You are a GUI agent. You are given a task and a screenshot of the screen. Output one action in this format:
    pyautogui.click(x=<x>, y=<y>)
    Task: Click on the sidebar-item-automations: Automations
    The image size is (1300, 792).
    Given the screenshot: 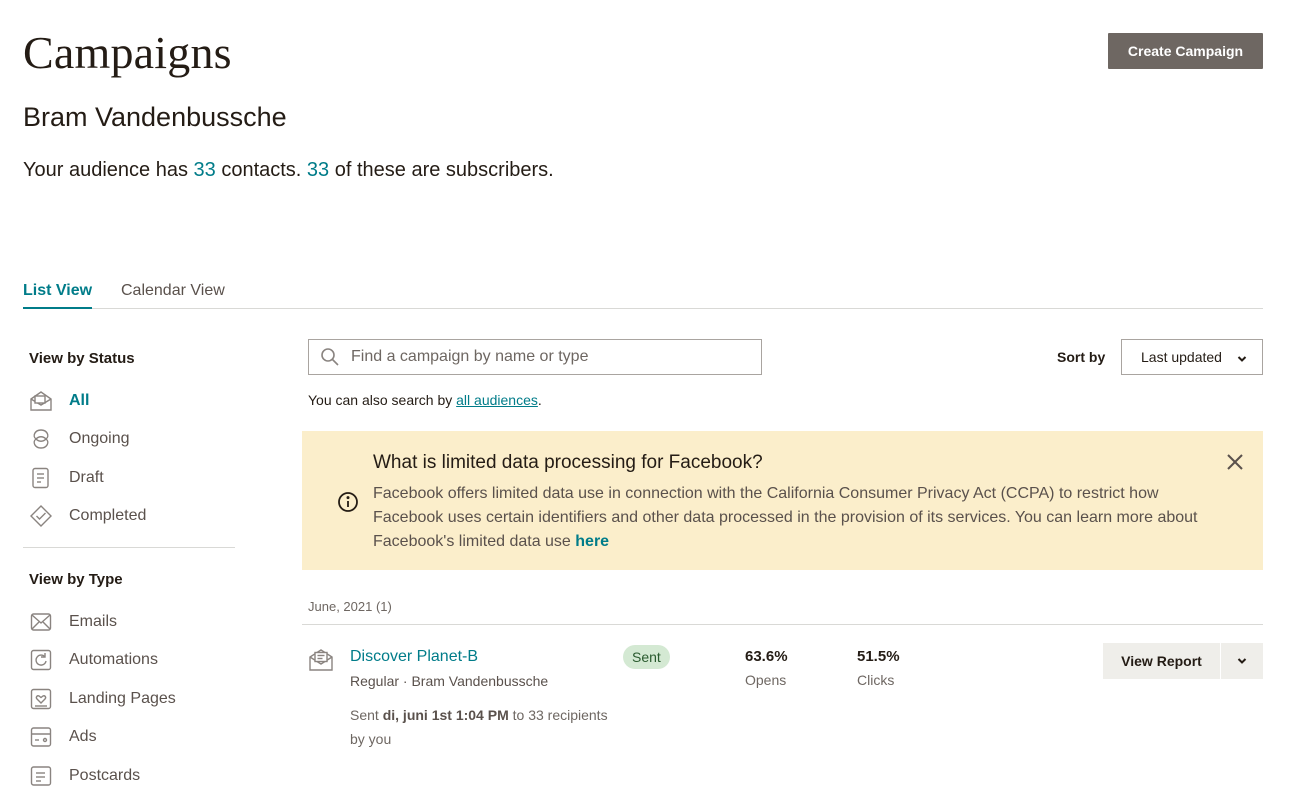 What is the action you would take?
    pyautogui.click(x=93, y=660)
    